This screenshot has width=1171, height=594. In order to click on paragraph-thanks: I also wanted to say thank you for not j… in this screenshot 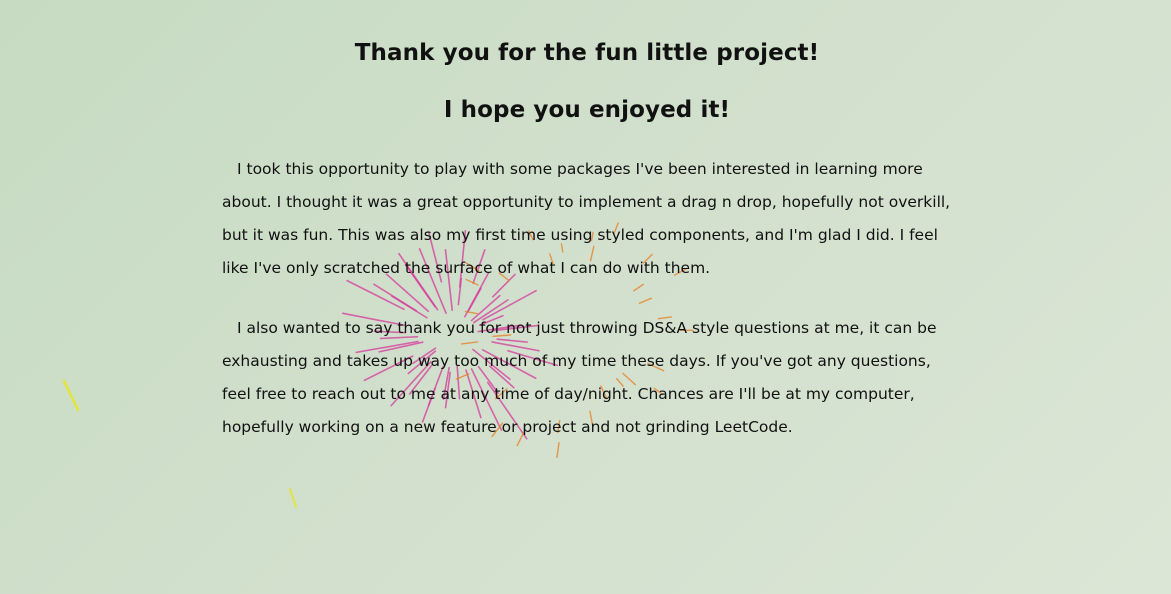, I will do `click(579, 377)`.